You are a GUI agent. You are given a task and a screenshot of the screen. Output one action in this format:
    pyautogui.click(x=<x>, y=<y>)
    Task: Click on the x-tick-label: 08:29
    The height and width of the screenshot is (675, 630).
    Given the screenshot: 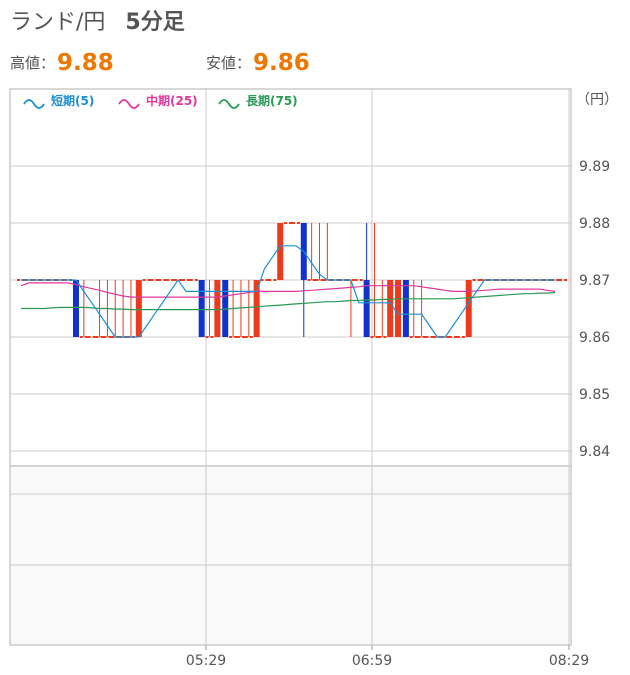 What is the action you would take?
    pyautogui.click(x=569, y=661)
    